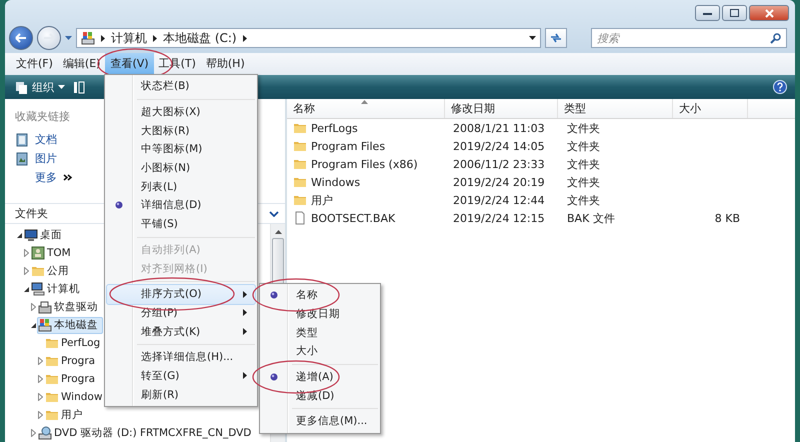 This screenshot has width=800, height=442. I want to click on column-header: 名称, so click(366, 108).